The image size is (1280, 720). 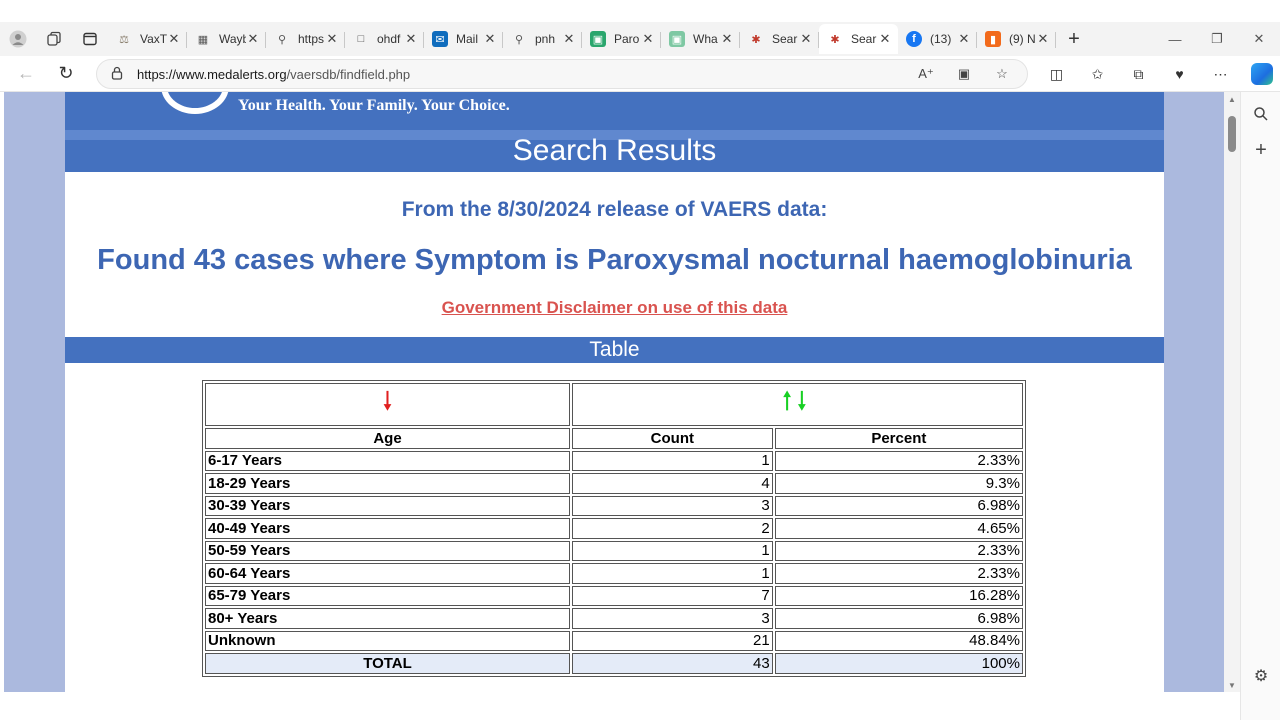 What do you see at coordinates (805, 401) in the screenshot?
I see `sort-down-green-icon: 🠓` at bounding box center [805, 401].